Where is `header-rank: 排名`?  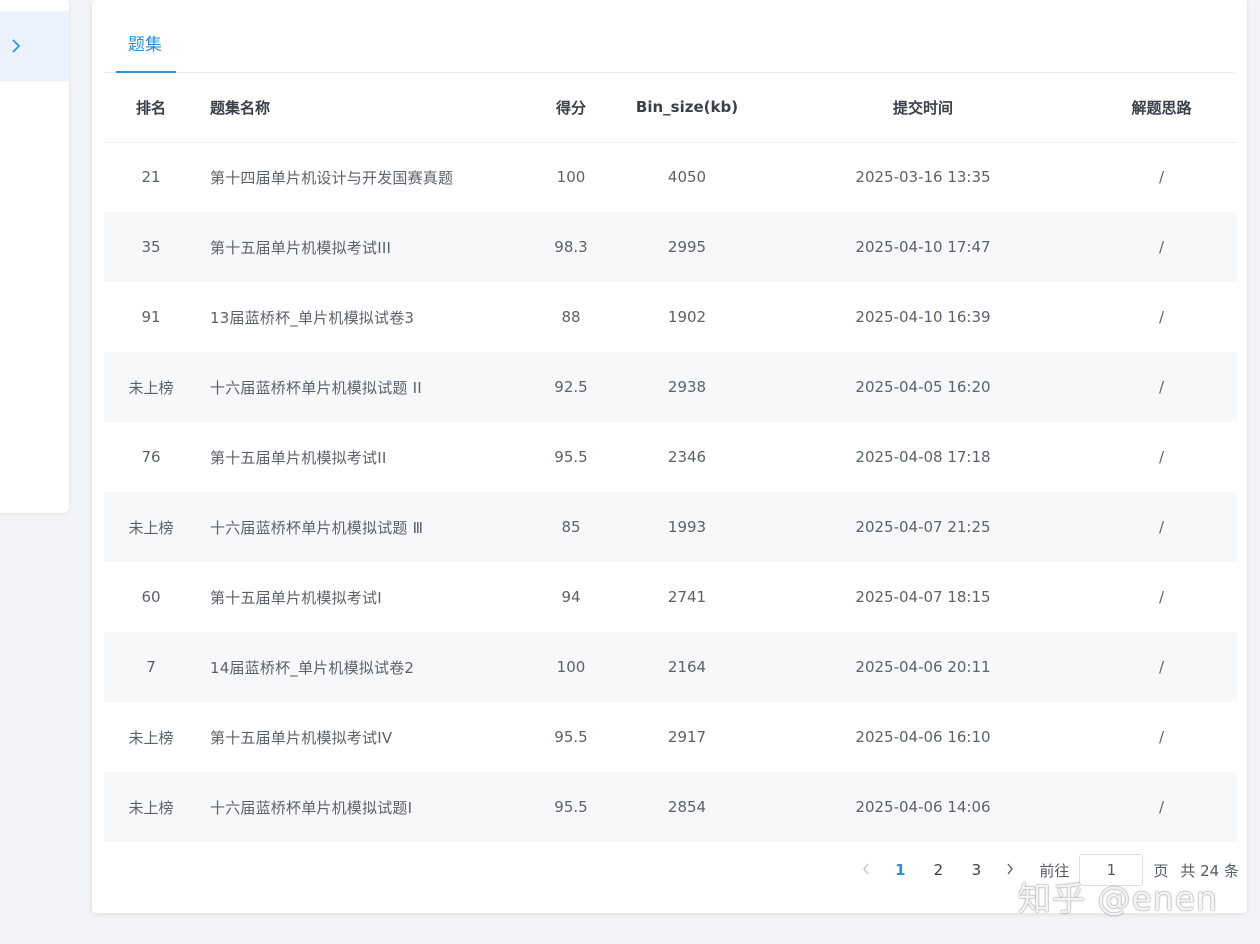 header-rank: 排名 is located at coordinates (151, 108).